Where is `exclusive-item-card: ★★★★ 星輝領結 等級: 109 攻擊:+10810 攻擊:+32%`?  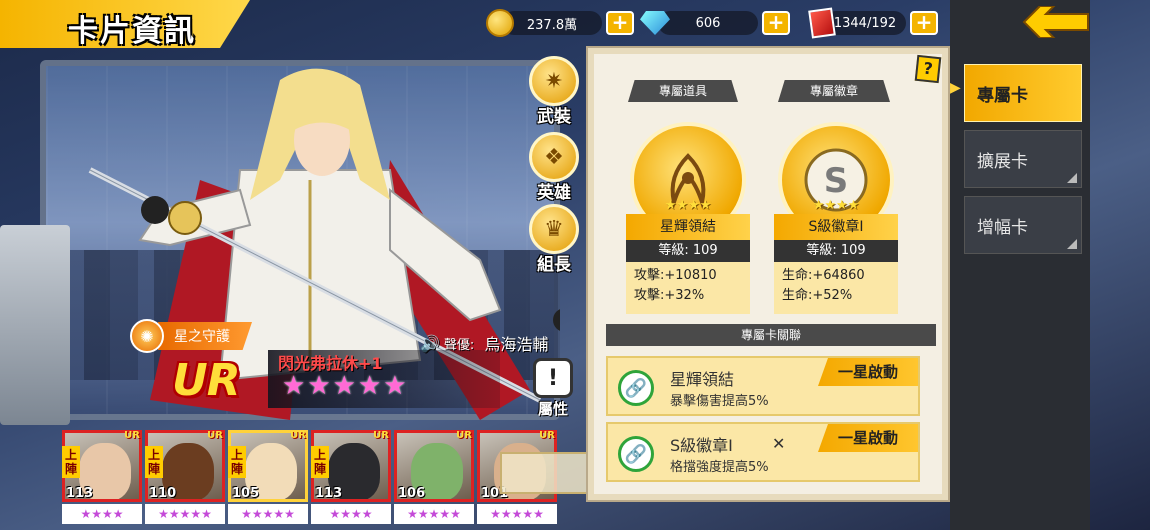 exclusive-item-card: ★★★★ 星輝領結 等級: 109 攻擊:+10810 攻擊:+32% is located at coordinates (688, 218).